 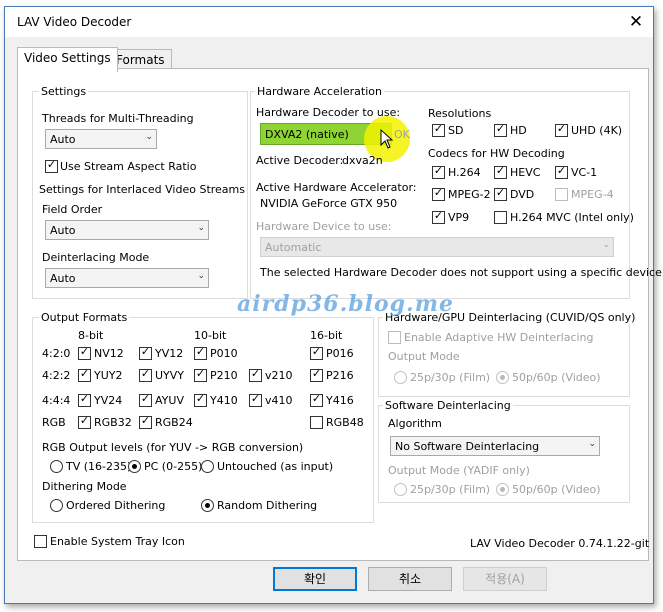 What do you see at coordinates (101, 139) in the screenshot?
I see `threads-select: Auto ⌄` at bounding box center [101, 139].